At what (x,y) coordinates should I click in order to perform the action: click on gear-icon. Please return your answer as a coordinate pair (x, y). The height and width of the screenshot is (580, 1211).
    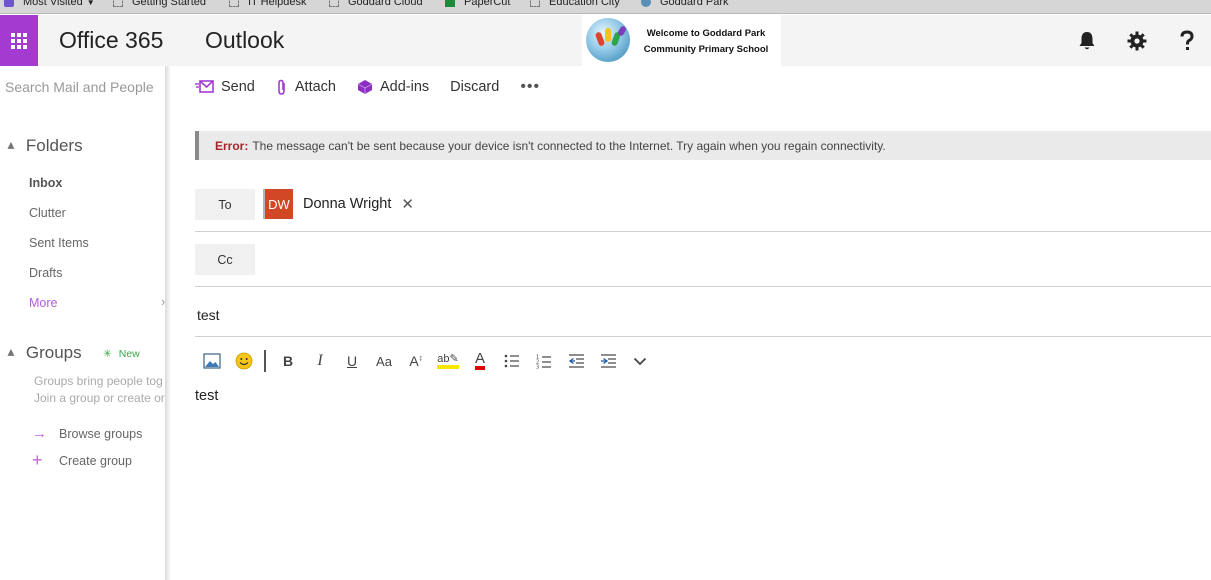
    Looking at the image, I should click on (1137, 40).